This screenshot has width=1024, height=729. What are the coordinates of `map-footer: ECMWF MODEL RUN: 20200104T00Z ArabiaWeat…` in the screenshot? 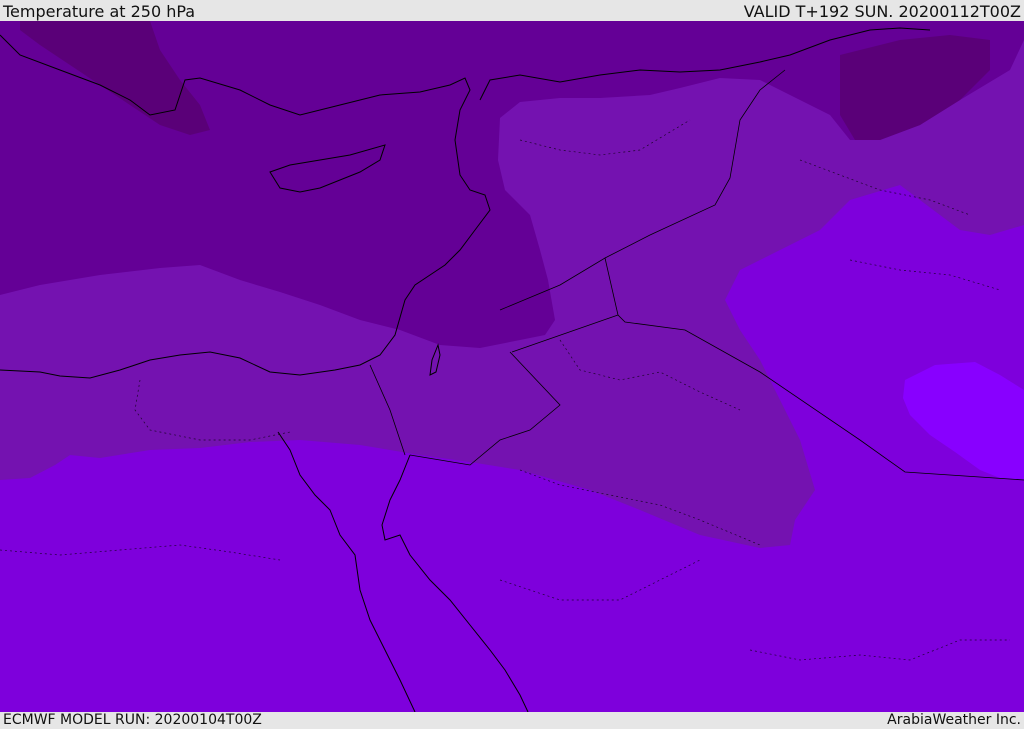 It's located at (512, 720).